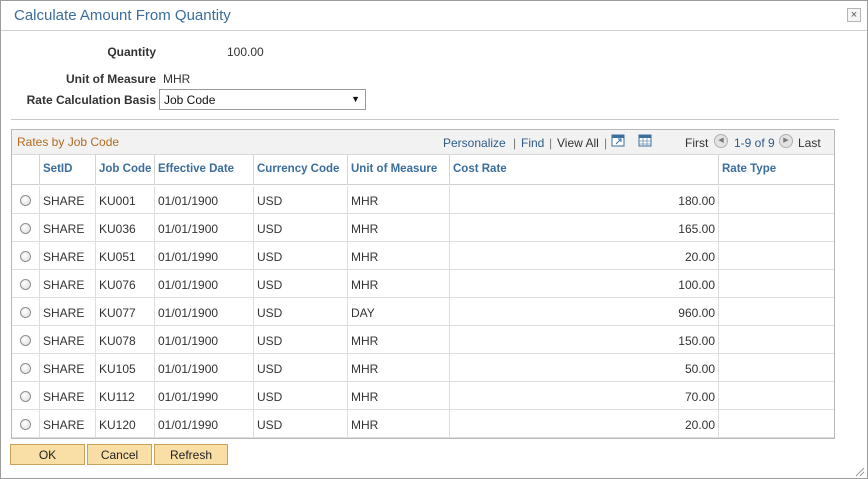 This screenshot has width=868, height=479. What do you see at coordinates (124, 368) in the screenshot?
I see `cell-job-code: KU105` at bounding box center [124, 368].